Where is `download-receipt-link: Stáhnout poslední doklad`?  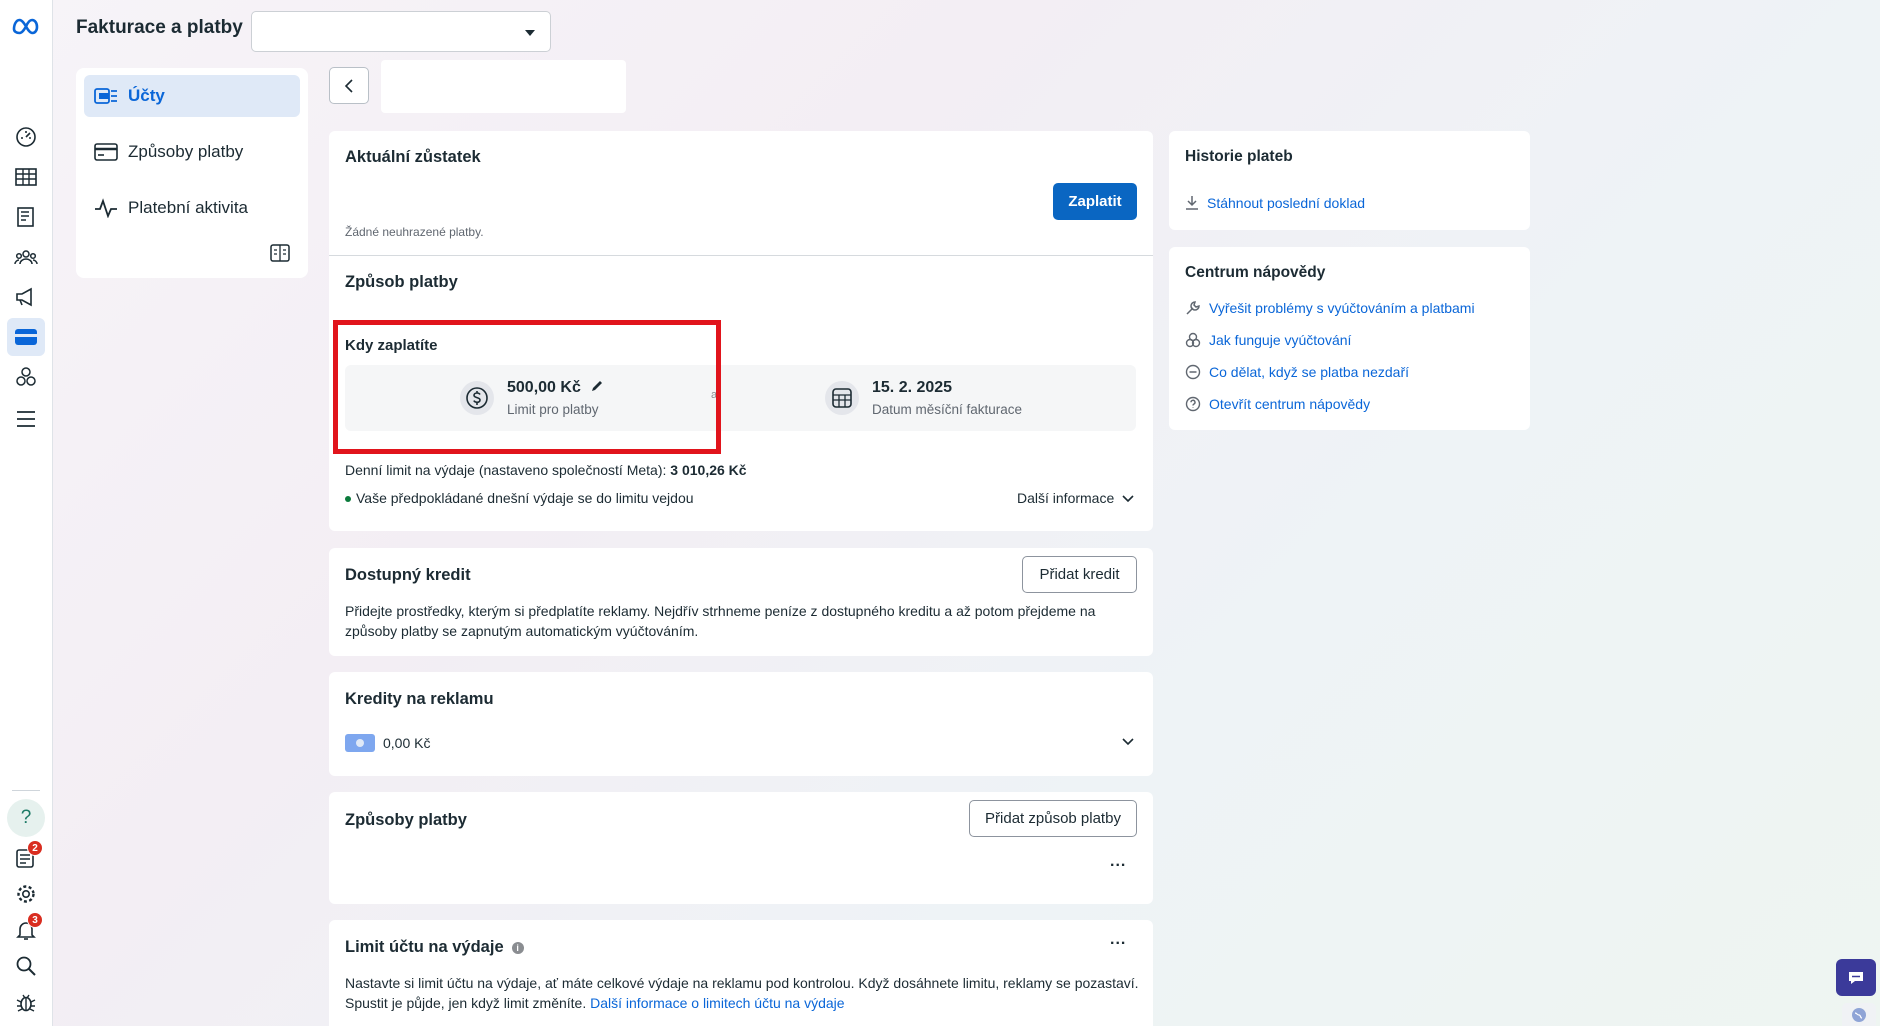
download-receipt-link: Stáhnout poslední doklad is located at coordinates (1275, 203).